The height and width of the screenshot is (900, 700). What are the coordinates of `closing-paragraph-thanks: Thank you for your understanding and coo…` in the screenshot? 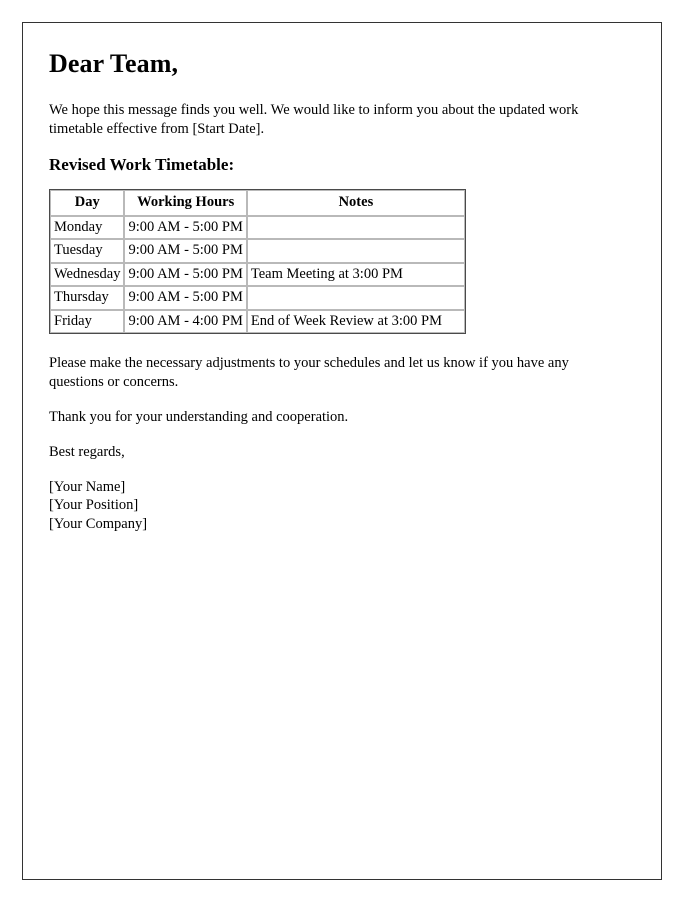 It's located at (199, 416).